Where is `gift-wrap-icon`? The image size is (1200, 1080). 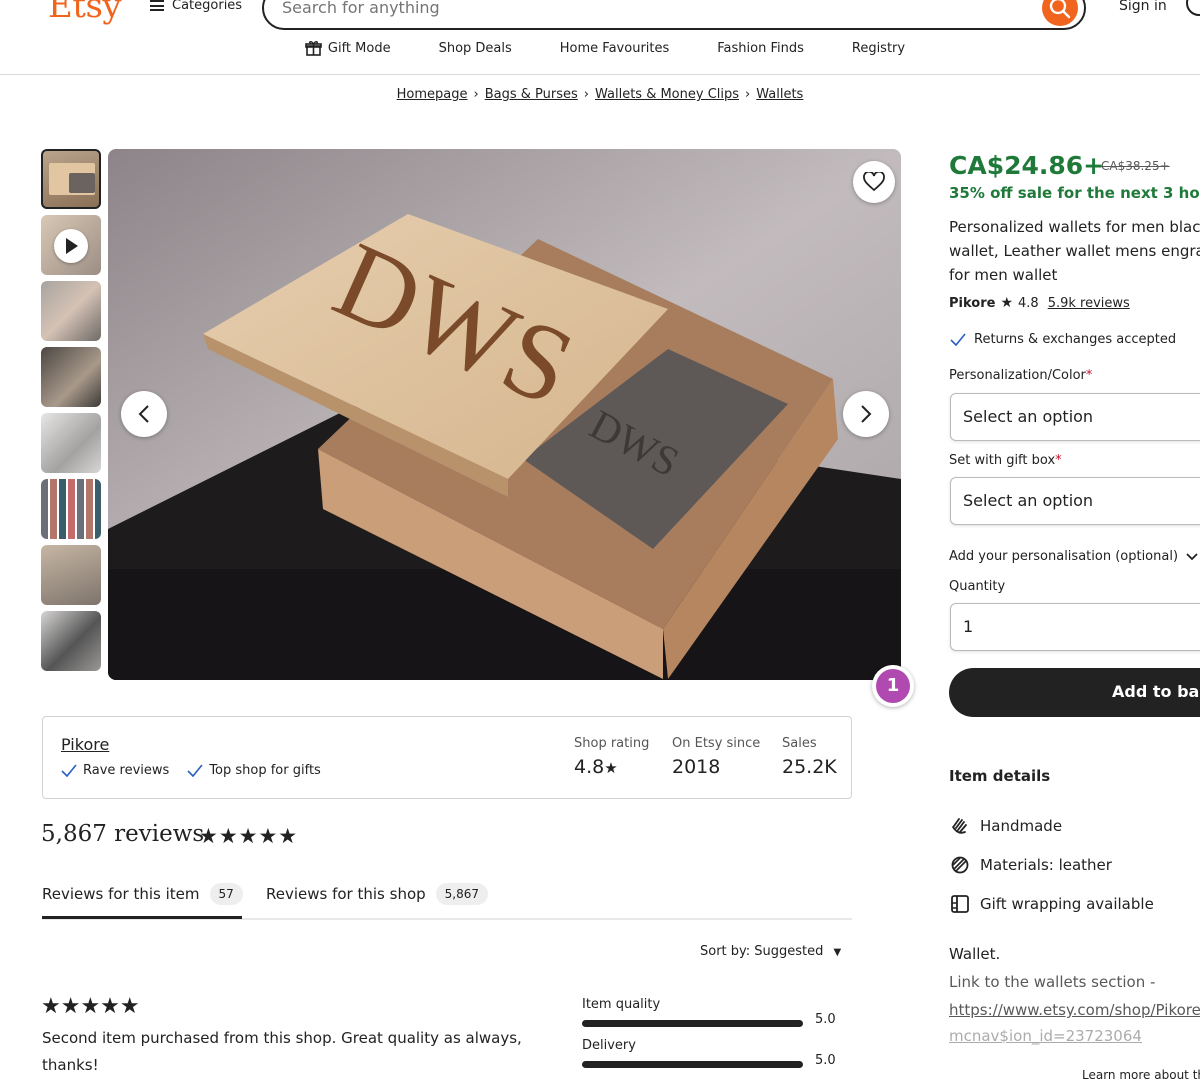 gift-wrap-icon is located at coordinates (960, 904).